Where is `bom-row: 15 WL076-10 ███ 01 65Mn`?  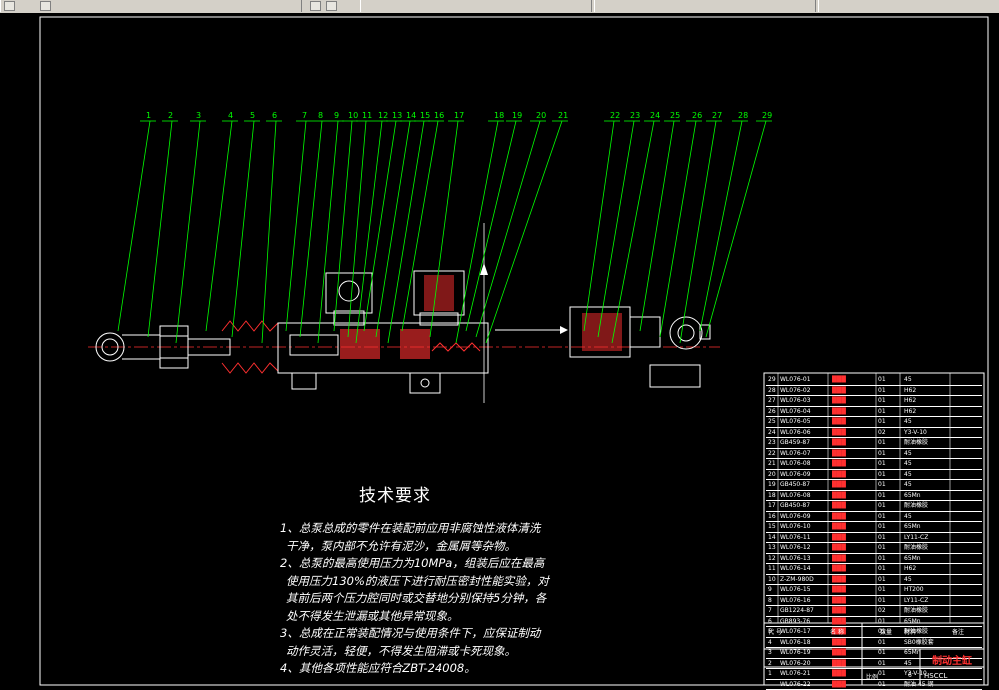
bom-row: 15 WL076-10 ███ 01 65Mn is located at coordinates (874, 527).